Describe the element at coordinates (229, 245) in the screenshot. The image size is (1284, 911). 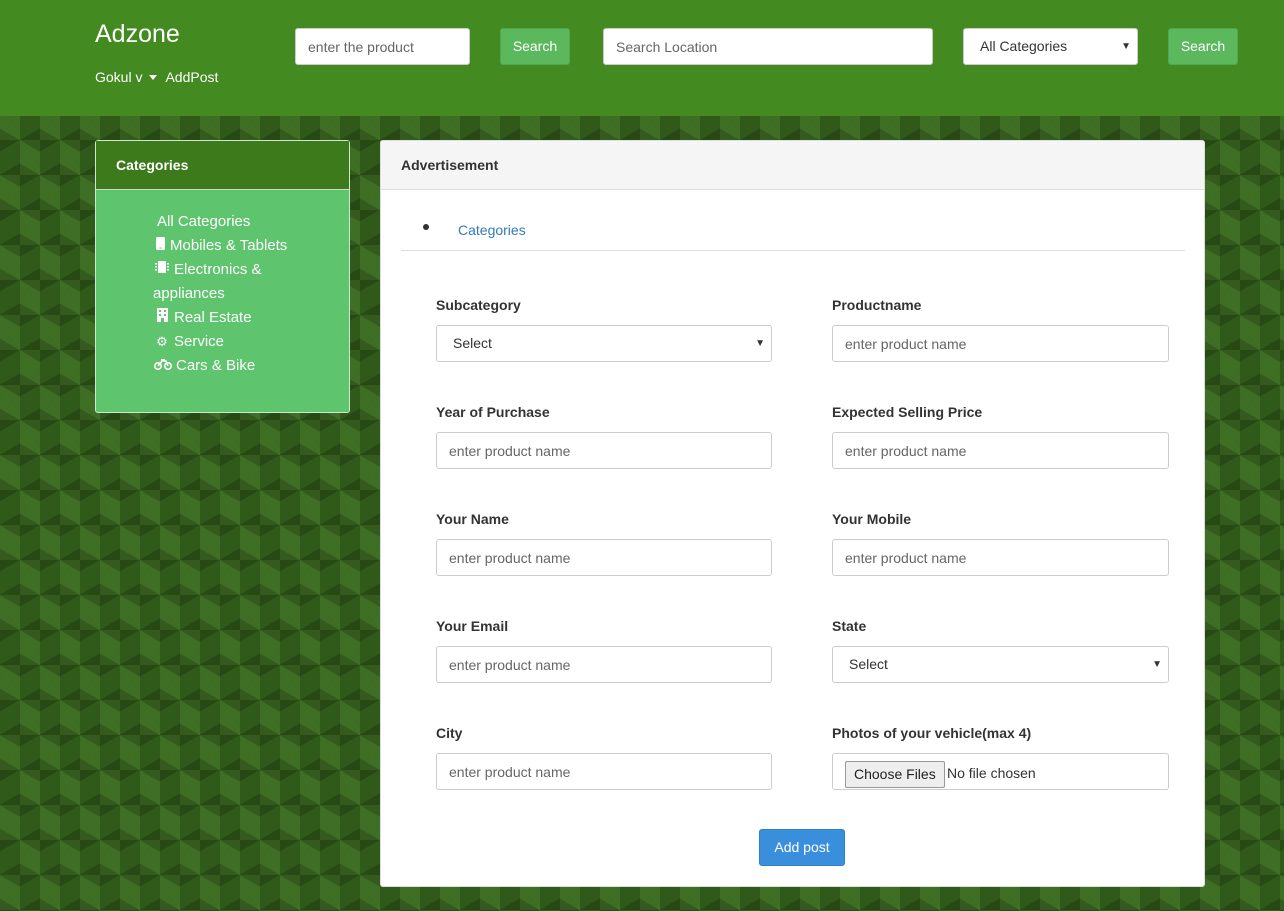
I see `sidebar-item-label: Mobiles & Tablets` at that location.